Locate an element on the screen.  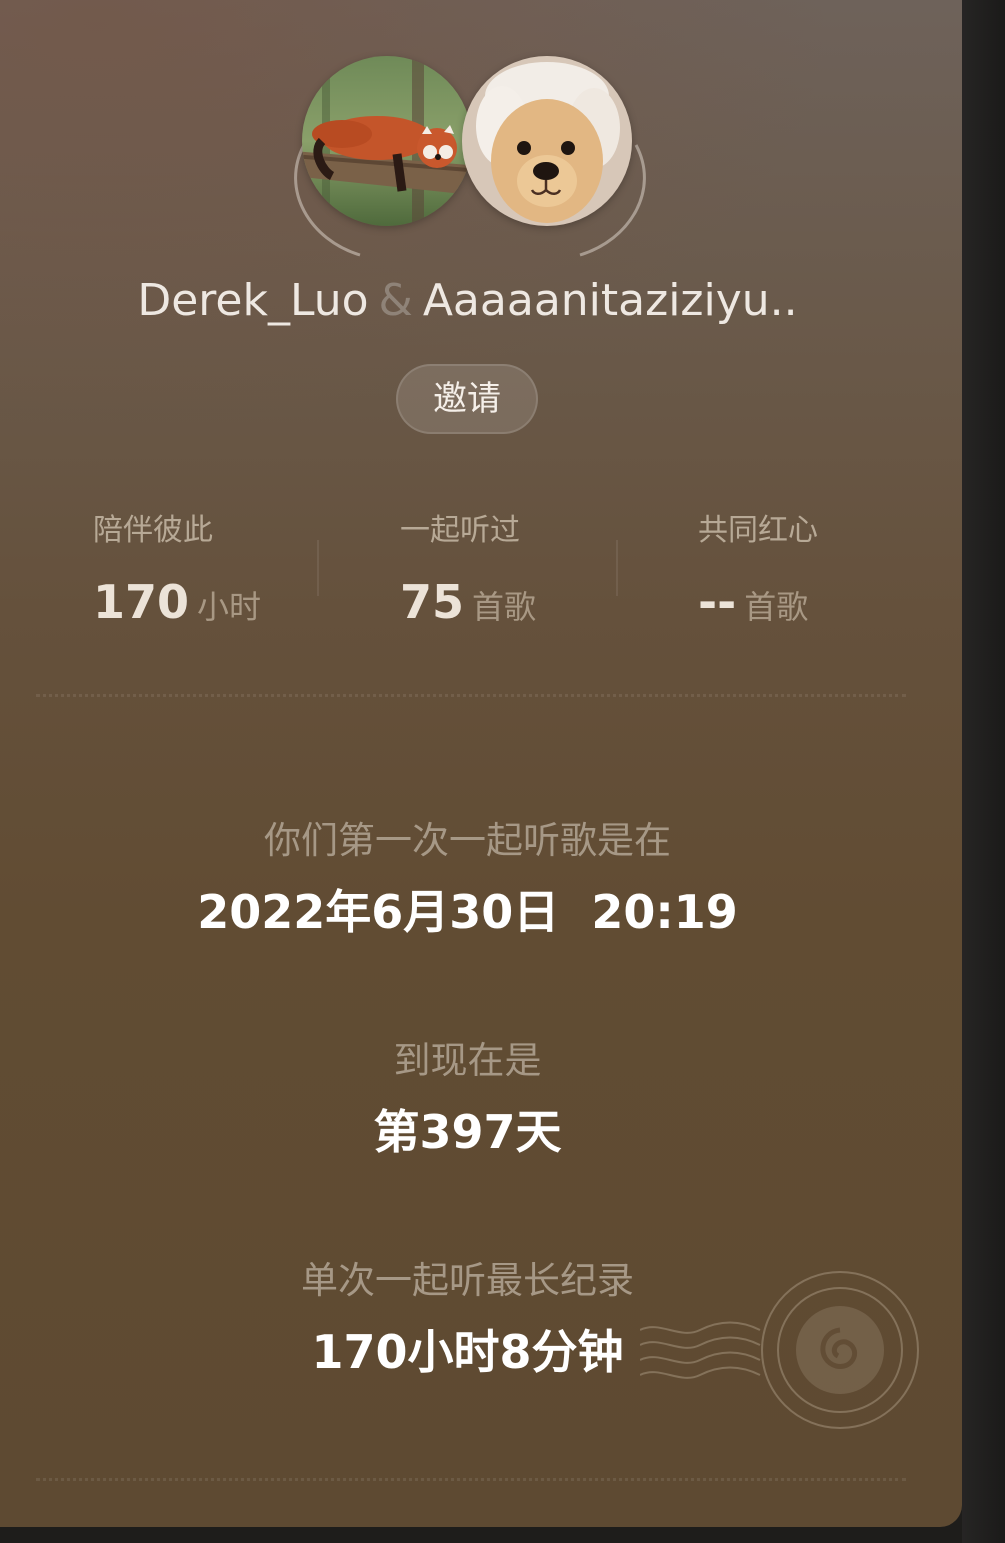
section-divider-bottom is located at coordinates (471, 1479).